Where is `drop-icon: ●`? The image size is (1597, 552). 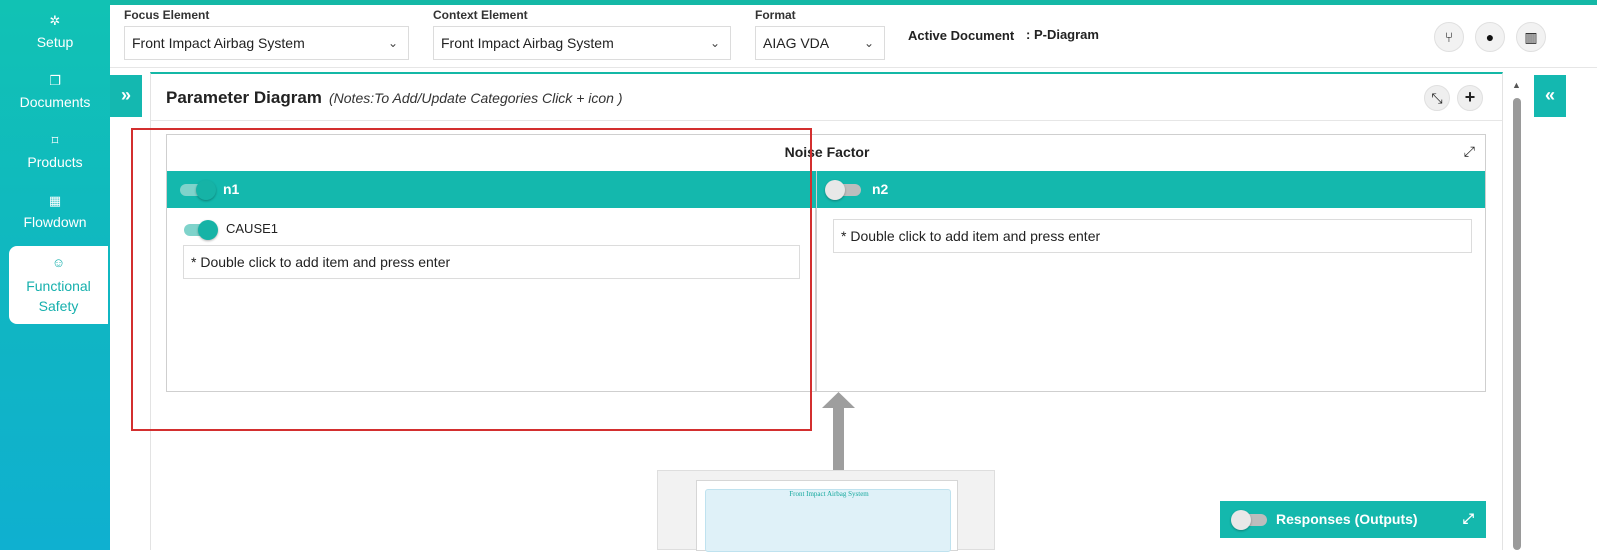 drop-icon: ● is located at coordinates (1490, 37).